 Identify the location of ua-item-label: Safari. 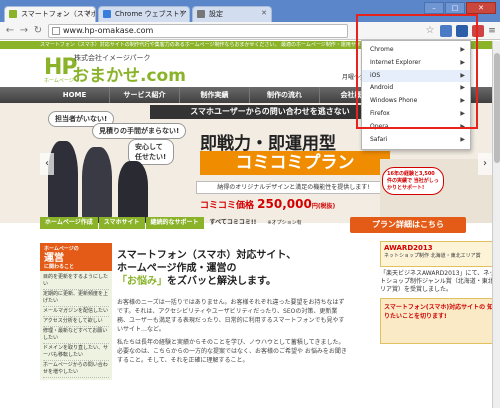
(379, 139).